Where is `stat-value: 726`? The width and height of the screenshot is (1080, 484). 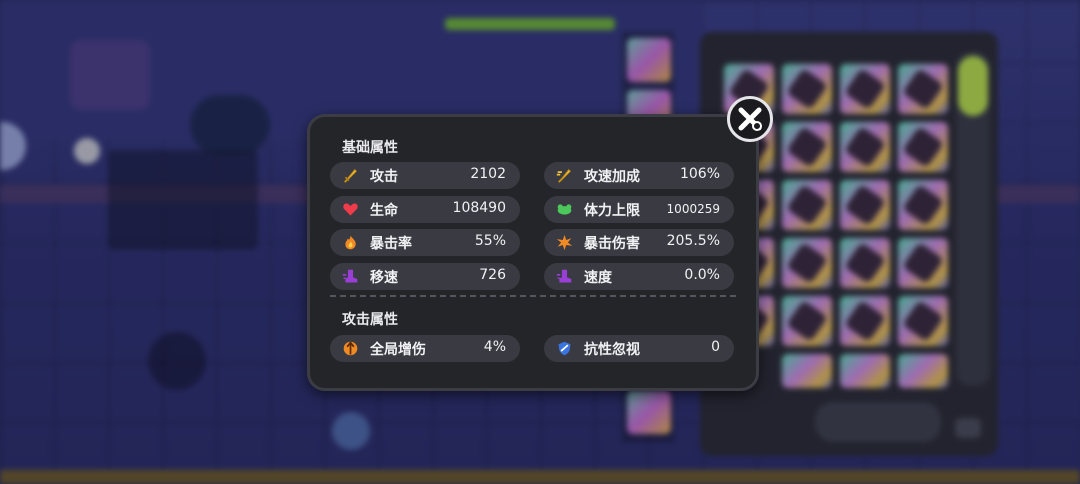 stat-value: 726 is located at coordinates (492, 275).